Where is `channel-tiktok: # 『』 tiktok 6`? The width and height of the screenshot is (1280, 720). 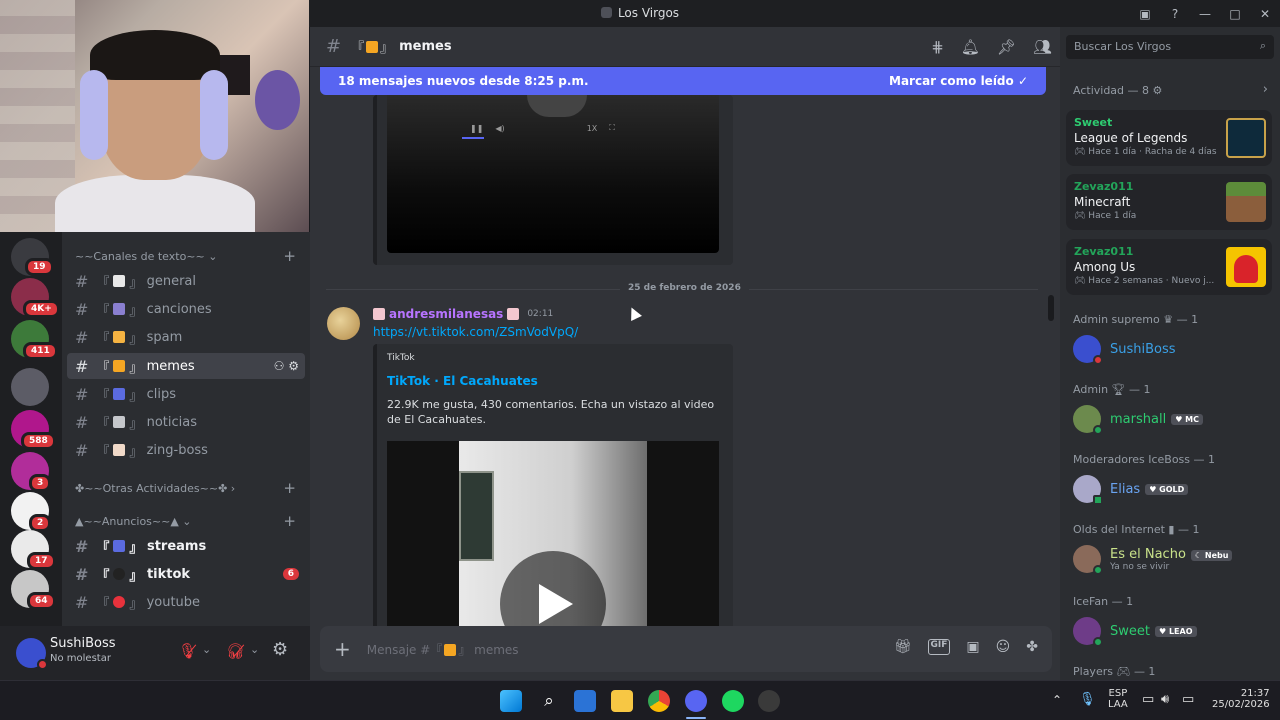 channel-tiktok: # 『』 tiktok 6 is located at coordinates (186, 574).